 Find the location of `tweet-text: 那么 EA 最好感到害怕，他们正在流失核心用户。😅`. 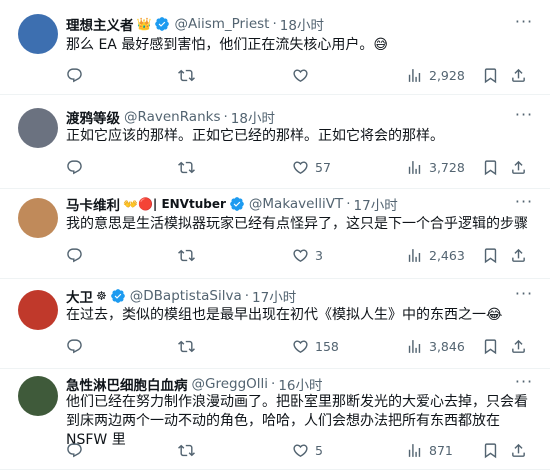

tweet-text: 那么 EA 最好感到害怕，他们正在流失核心用户。😅 is located at coordinates (227, 45).